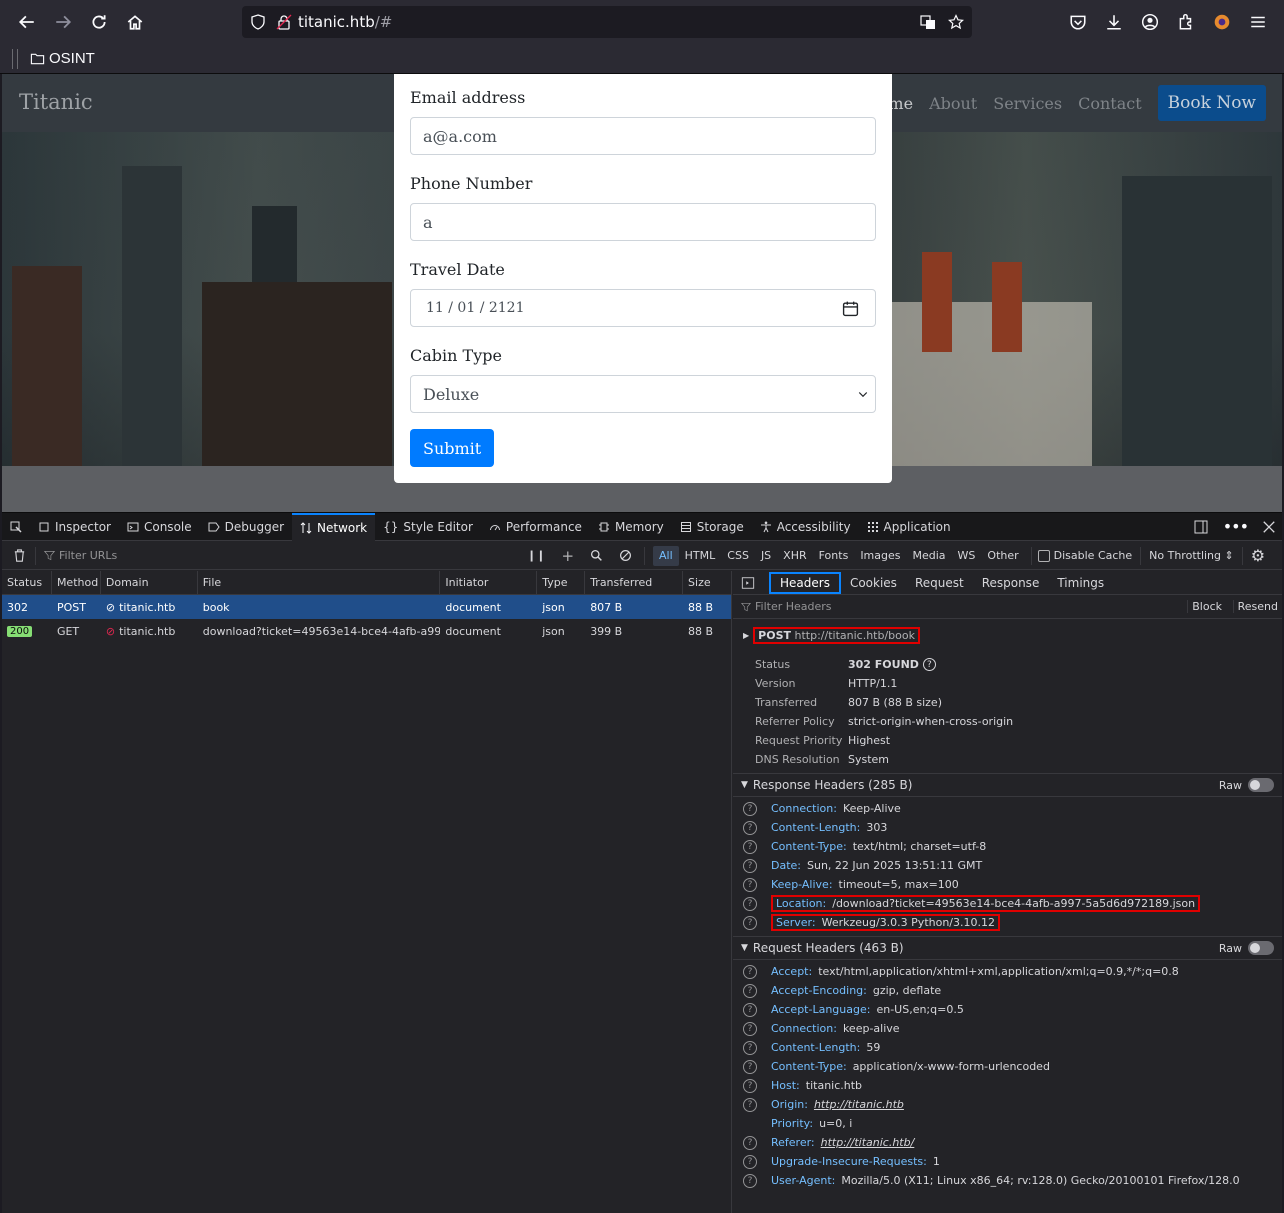 The image size is (1284, 1213). What do you see at coordinates (99, 22) in the screenshot?
I see `reload-button` at bounding box center [99, 22].